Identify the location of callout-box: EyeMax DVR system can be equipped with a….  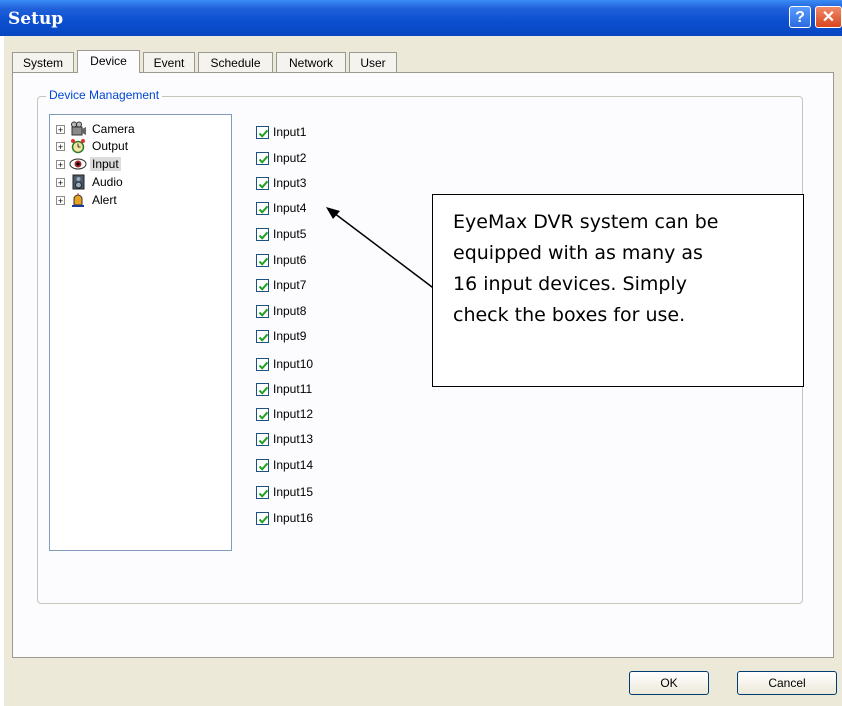
(618, 290).